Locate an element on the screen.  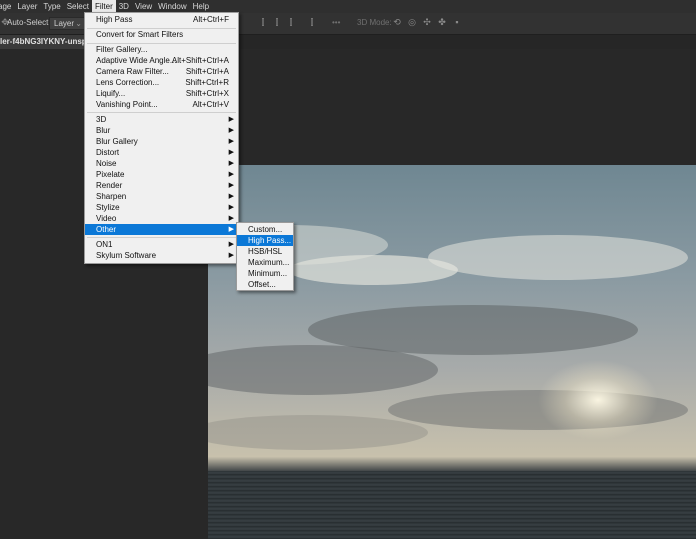
sea is located at coordinates (452, 505).